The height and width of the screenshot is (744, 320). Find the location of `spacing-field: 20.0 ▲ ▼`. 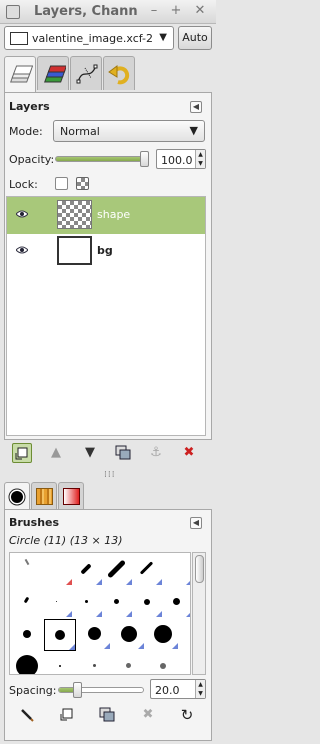

spacing-field: 20.0 ▲ ▼ is located at coordinates (178, 689).